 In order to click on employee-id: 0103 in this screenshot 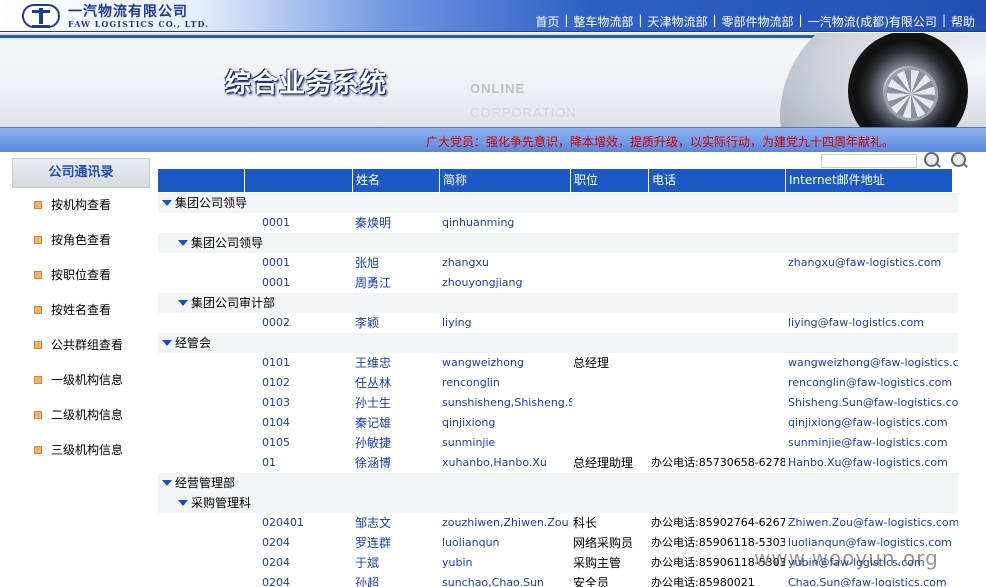, I will do `click(307, 403)`.